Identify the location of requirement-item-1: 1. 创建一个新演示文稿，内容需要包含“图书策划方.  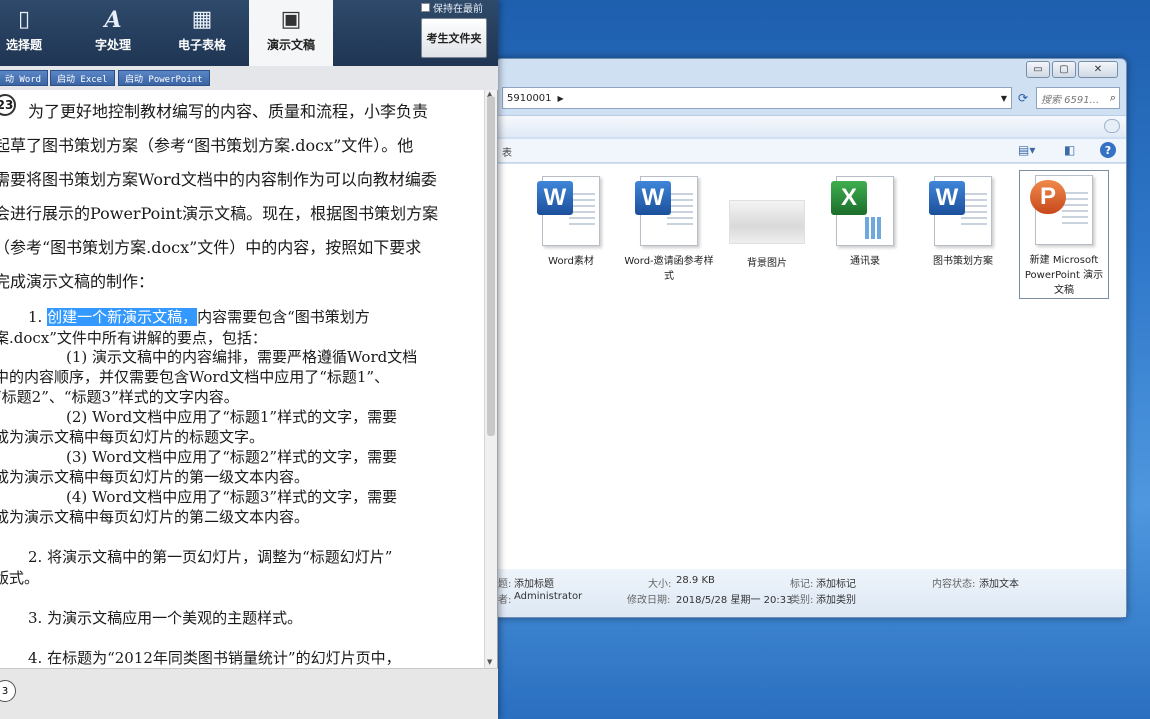
(199, 316).